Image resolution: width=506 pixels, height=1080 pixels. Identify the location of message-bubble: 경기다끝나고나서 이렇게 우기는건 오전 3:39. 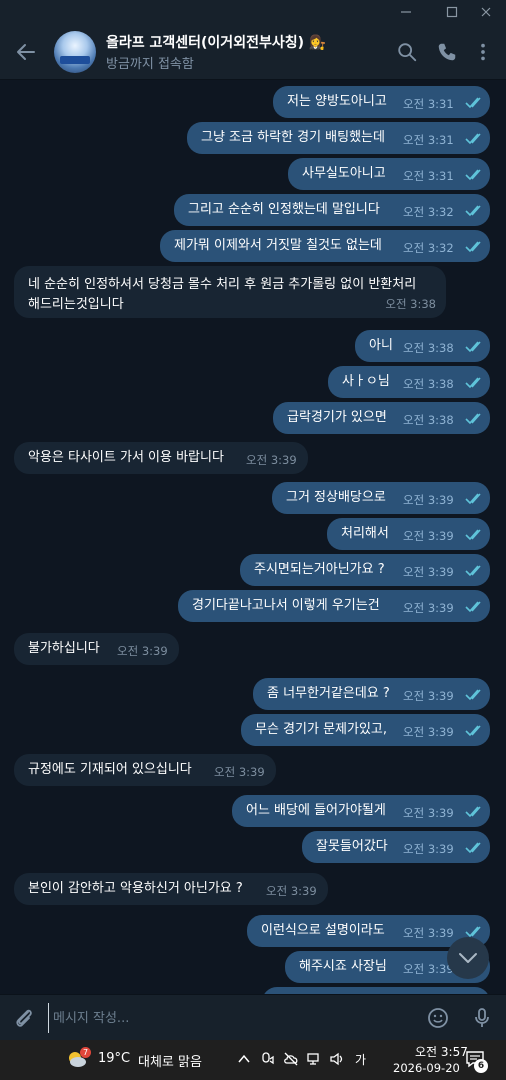
(334, 606).